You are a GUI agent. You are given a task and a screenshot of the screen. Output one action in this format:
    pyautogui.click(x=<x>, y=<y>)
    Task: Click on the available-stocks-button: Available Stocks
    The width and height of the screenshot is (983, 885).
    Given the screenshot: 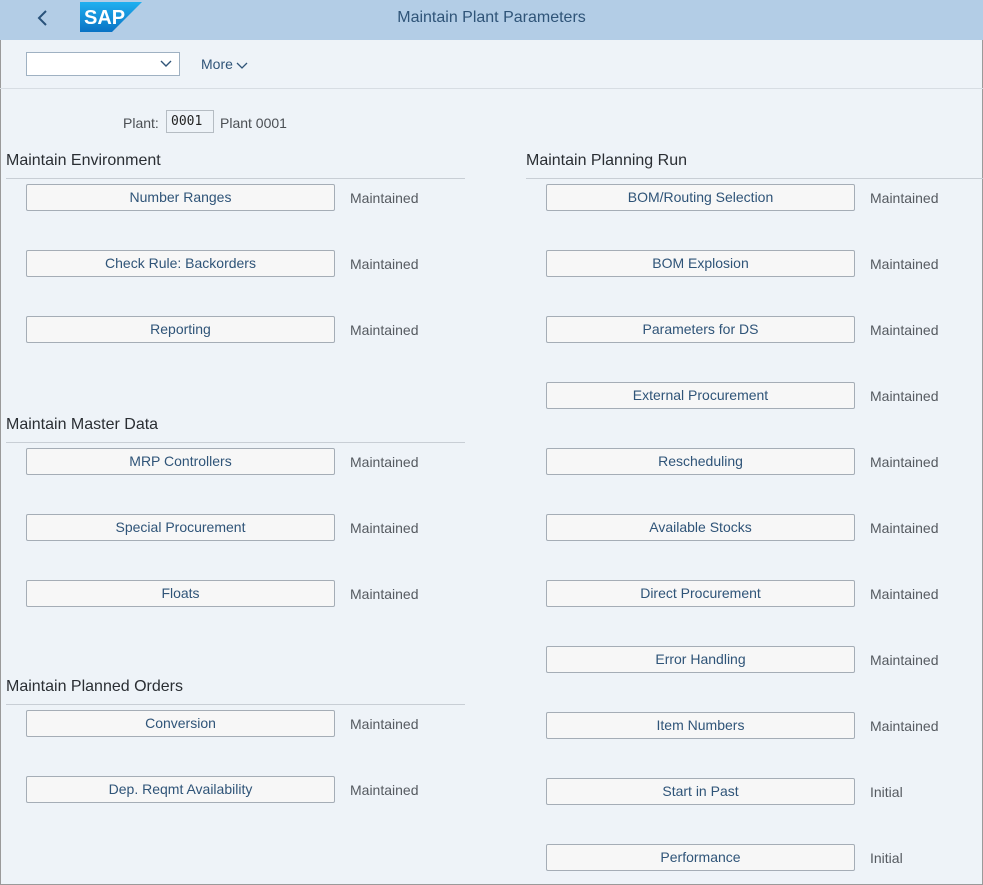 What is the action you would take?
    pyautogui.click(x=700, y=527)
    